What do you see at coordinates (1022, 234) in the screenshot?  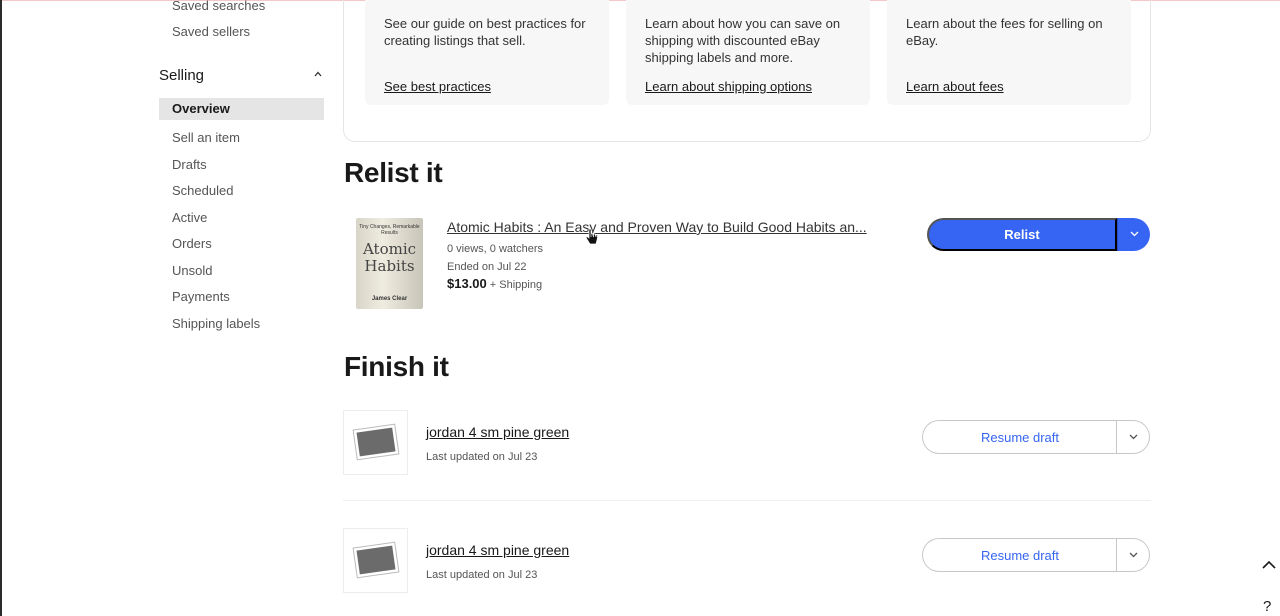 I see `relist-button: Relist` at bounding box center [1022, 234].